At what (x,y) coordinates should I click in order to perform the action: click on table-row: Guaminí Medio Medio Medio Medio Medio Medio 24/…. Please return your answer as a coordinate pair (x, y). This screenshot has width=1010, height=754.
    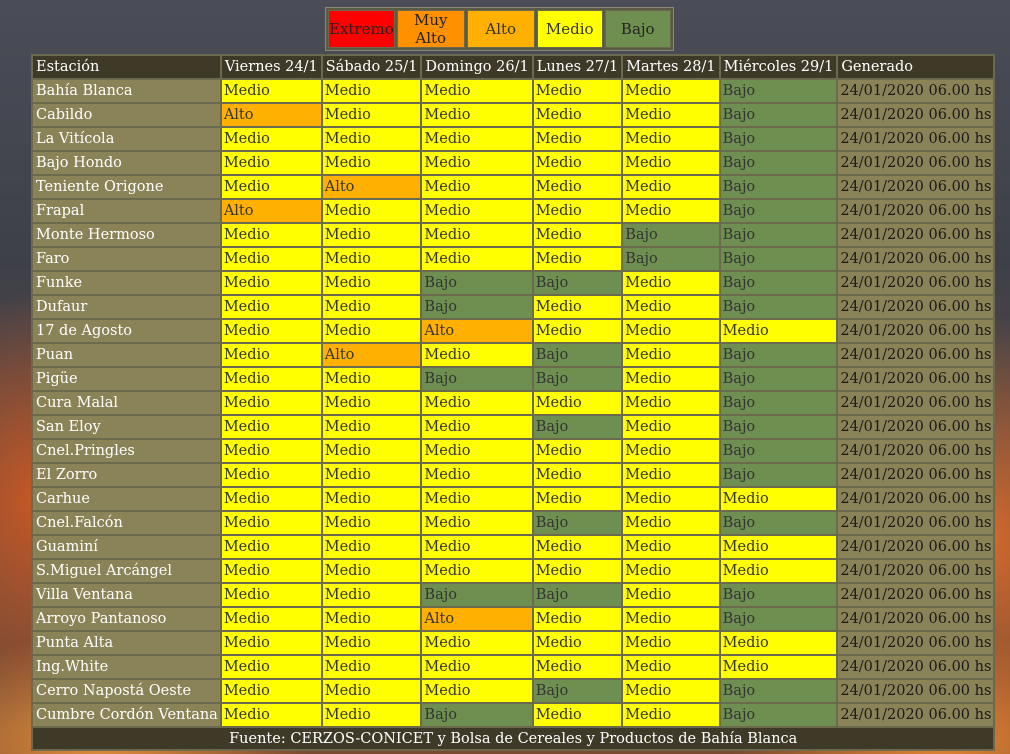
    Looking at the image, I should click on (513, 547).